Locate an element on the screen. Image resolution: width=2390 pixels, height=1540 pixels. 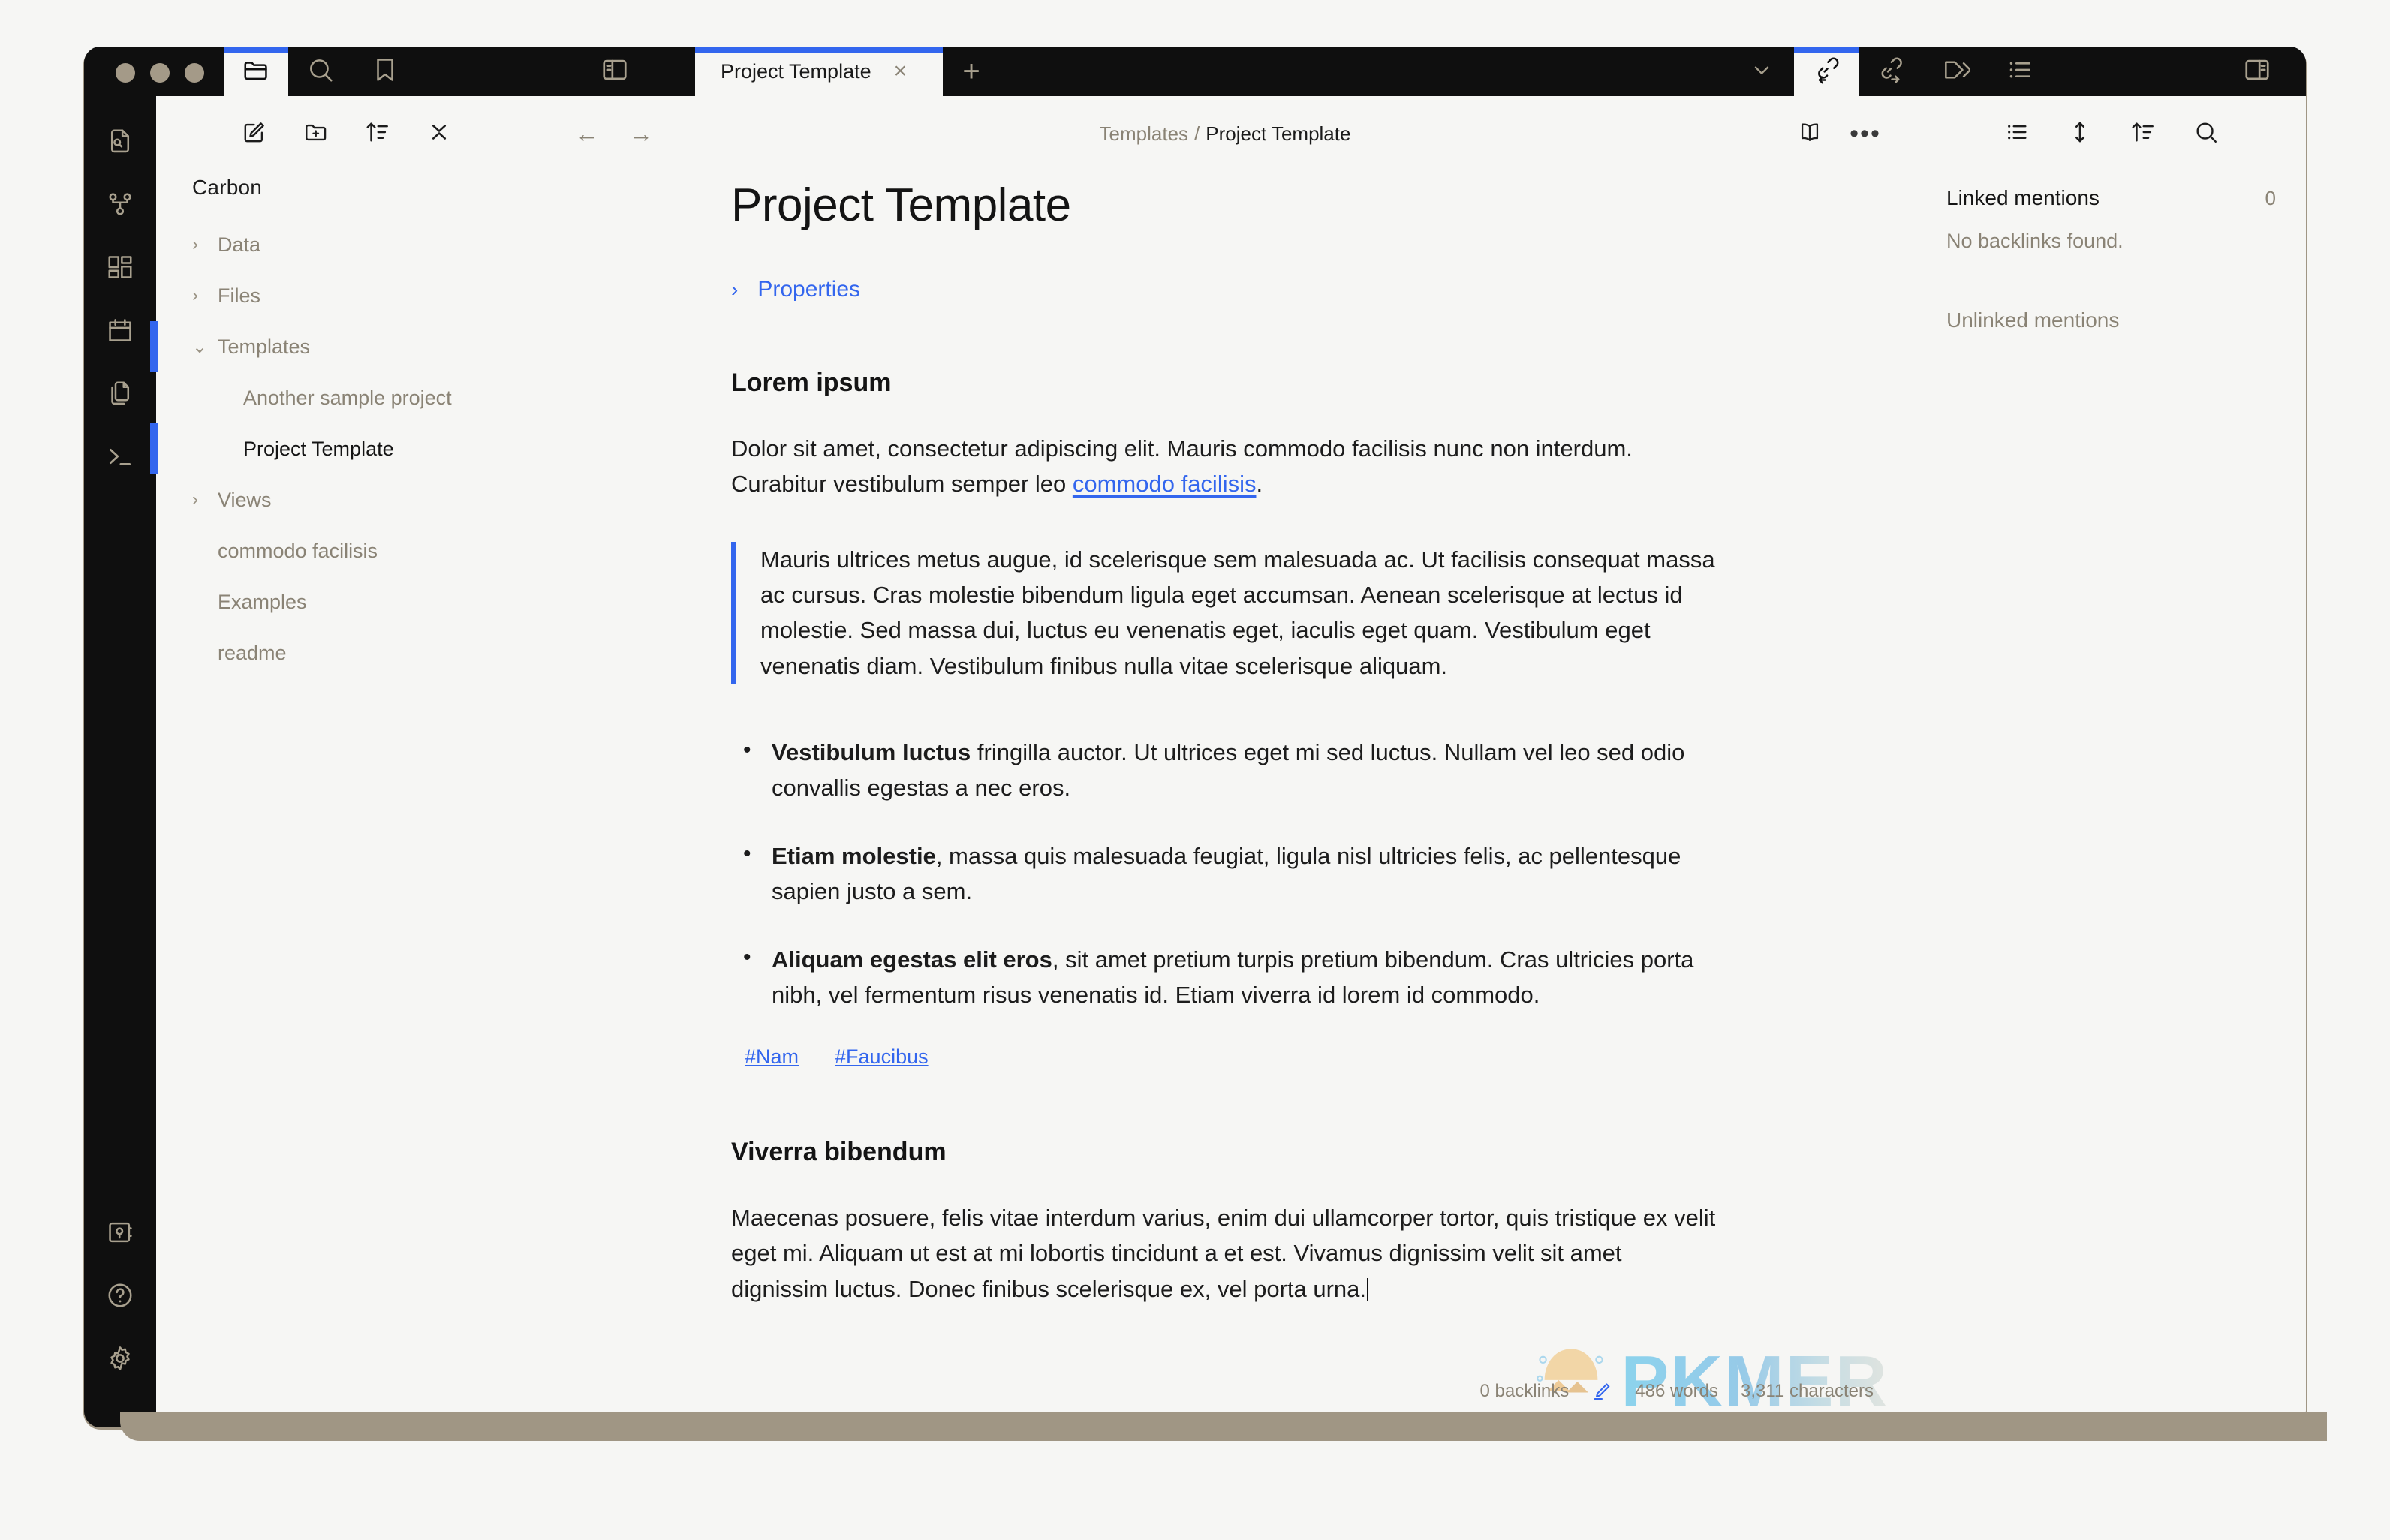
reading-view-button is located at coordinates (1809, 133).